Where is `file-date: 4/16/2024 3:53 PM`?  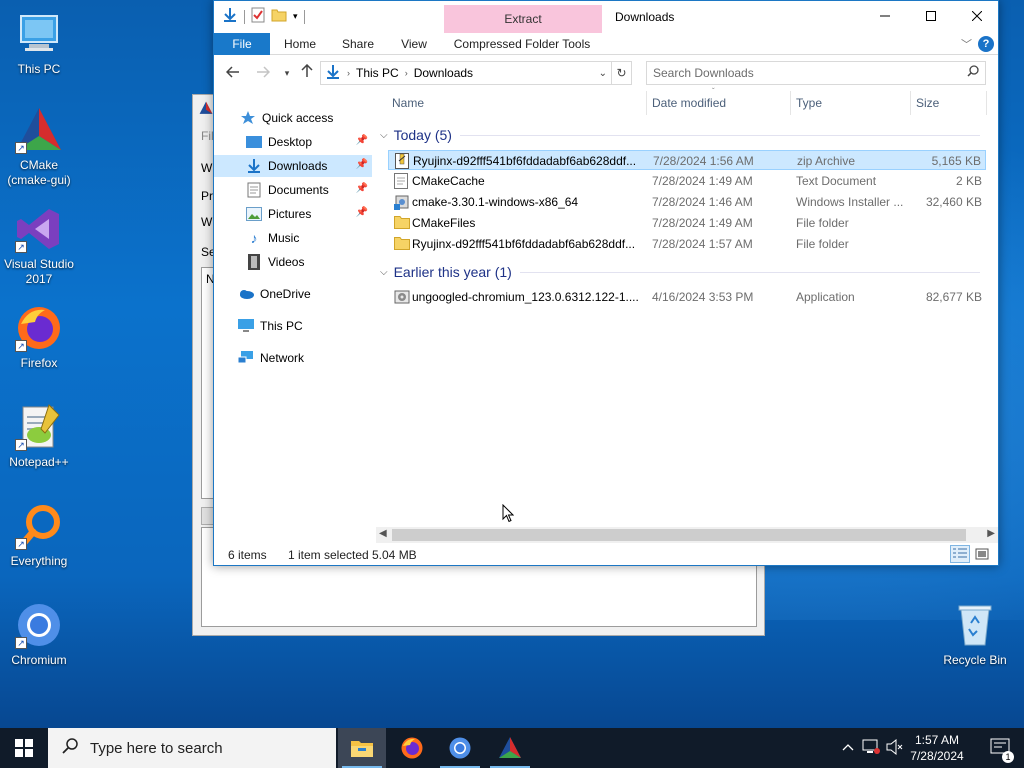
file-date: 4/16/2024 3:53 PM is located at coordinates (703, 297).